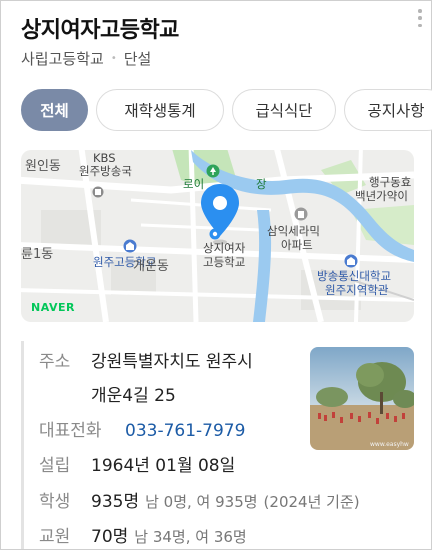 The width and height of the screenshot is (432, 550). What do you see at coordinates (213, 171) in the screenshot?
I see `park-poi-icon` at bounding box center [213, 171].